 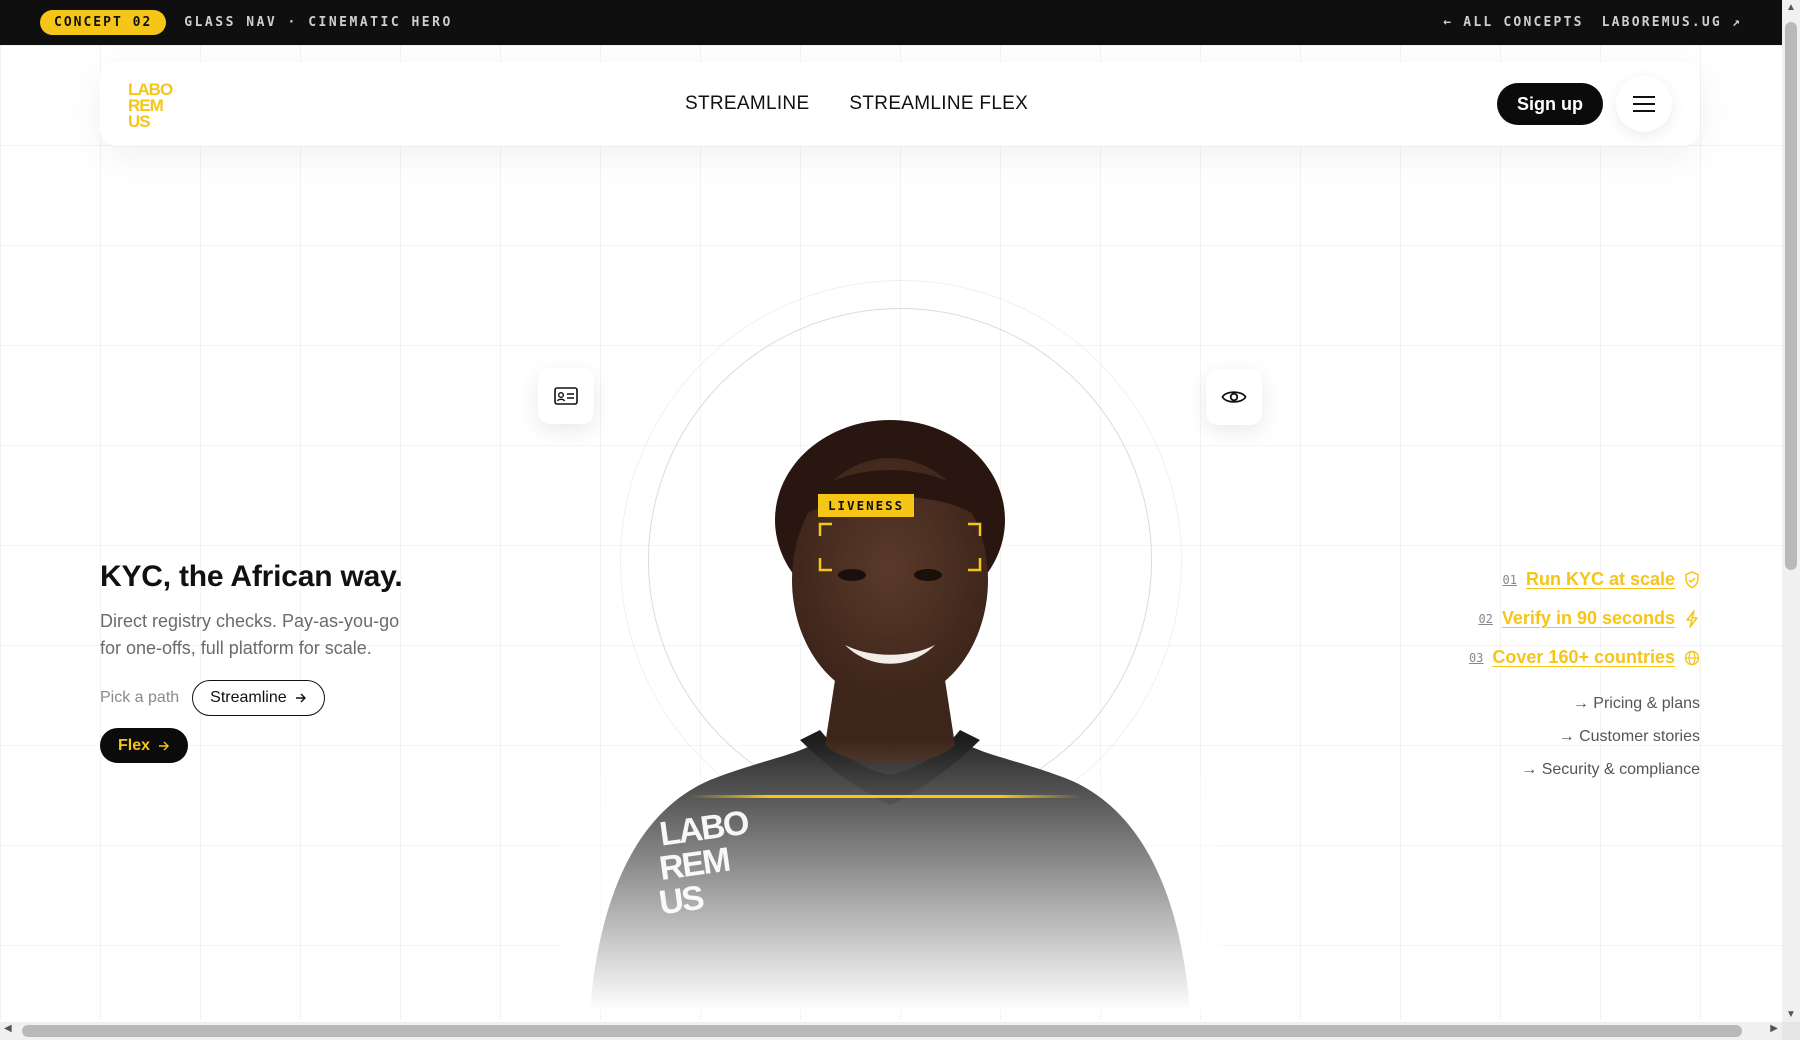 What do you see at coordinates (1530, 703) in the screenshot?
I see `pricing-link: → Pricing & plans` at bounding box center [1530, 703].